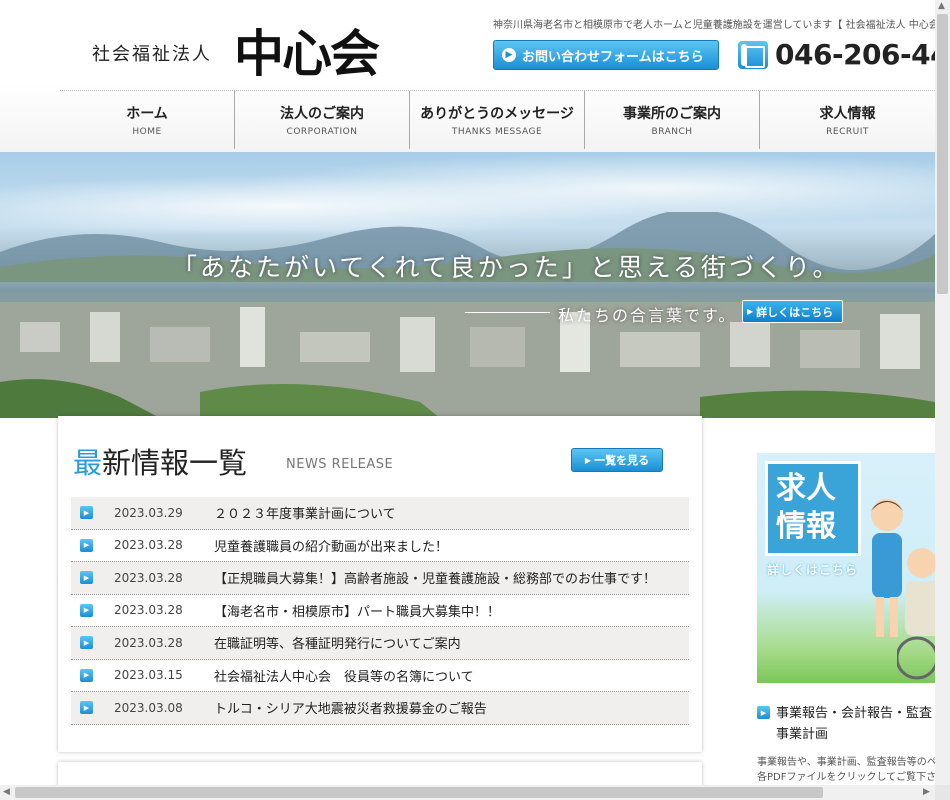  I want to click on news-link: 児童養護職員の紹介動画が出来ました！, so click(331, 545).